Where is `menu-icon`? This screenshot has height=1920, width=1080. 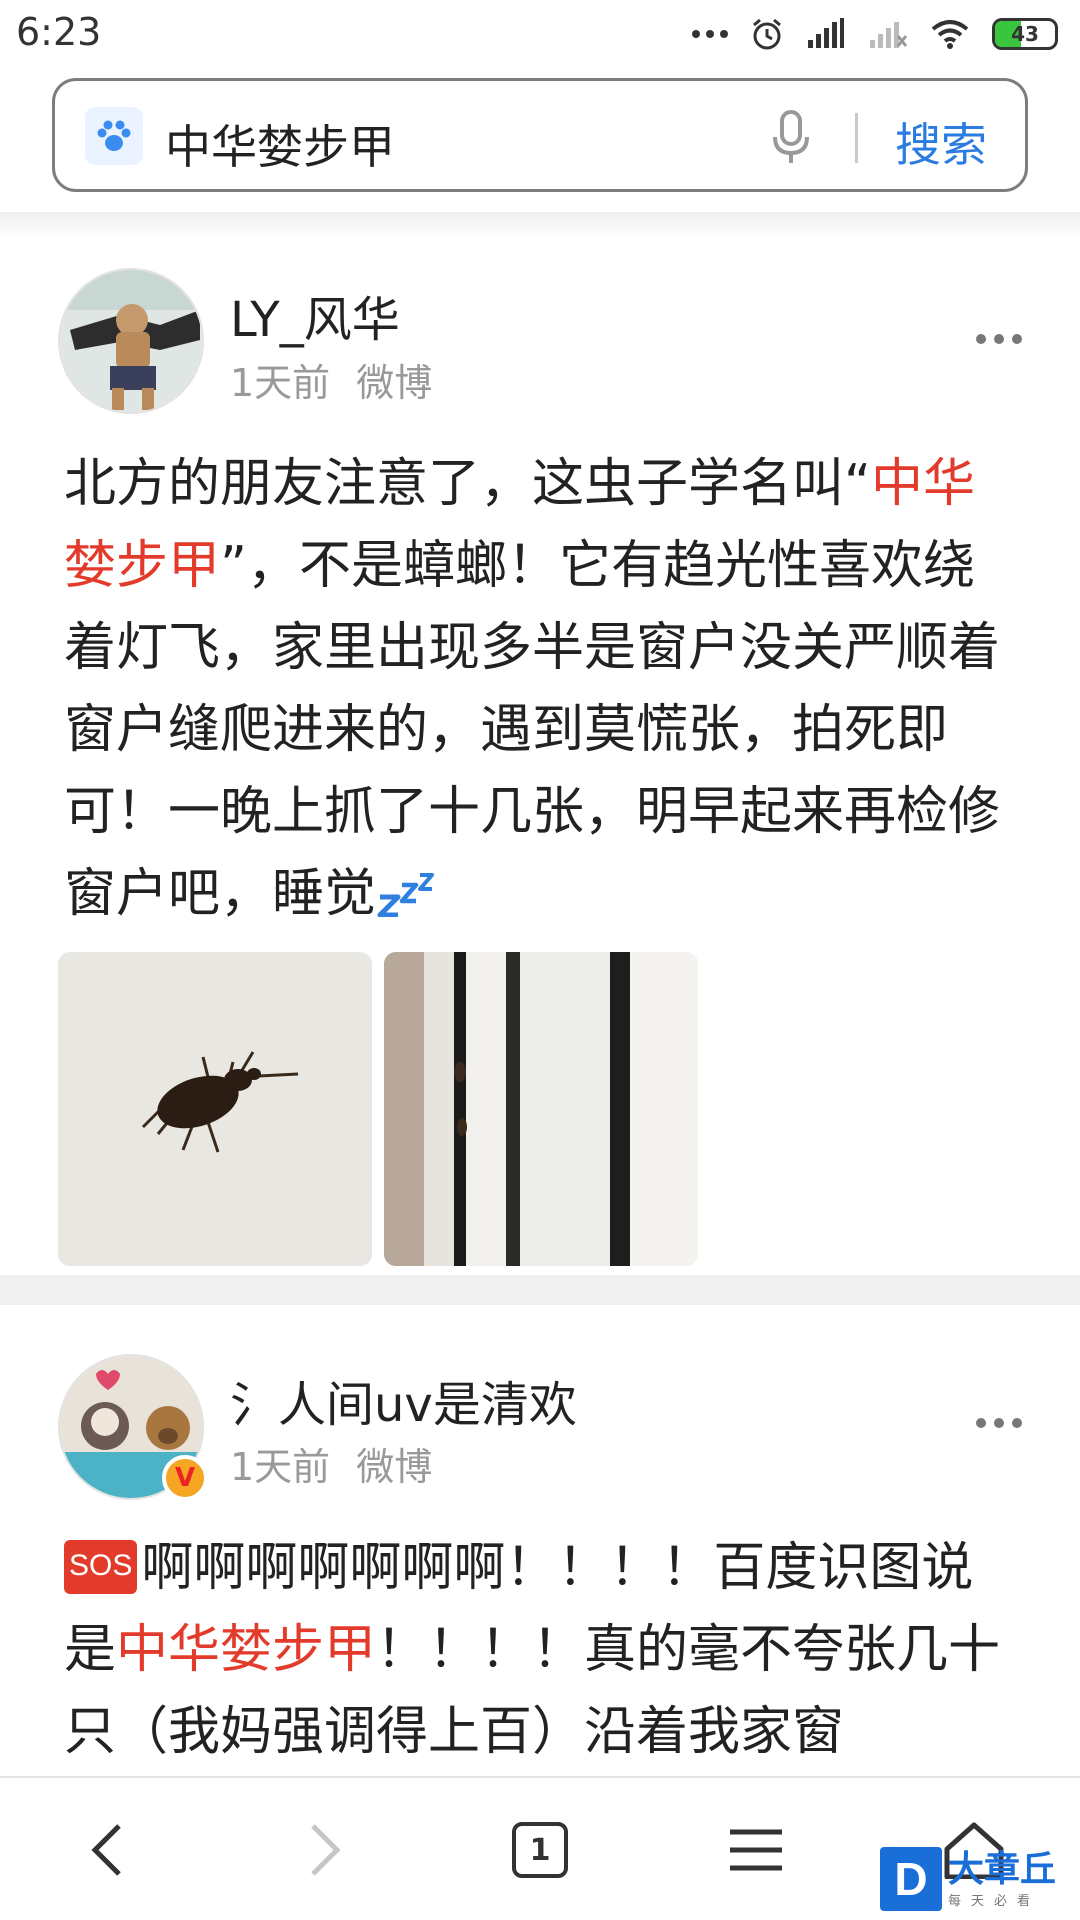
menu-icon is located at coordinates (756, 1850).